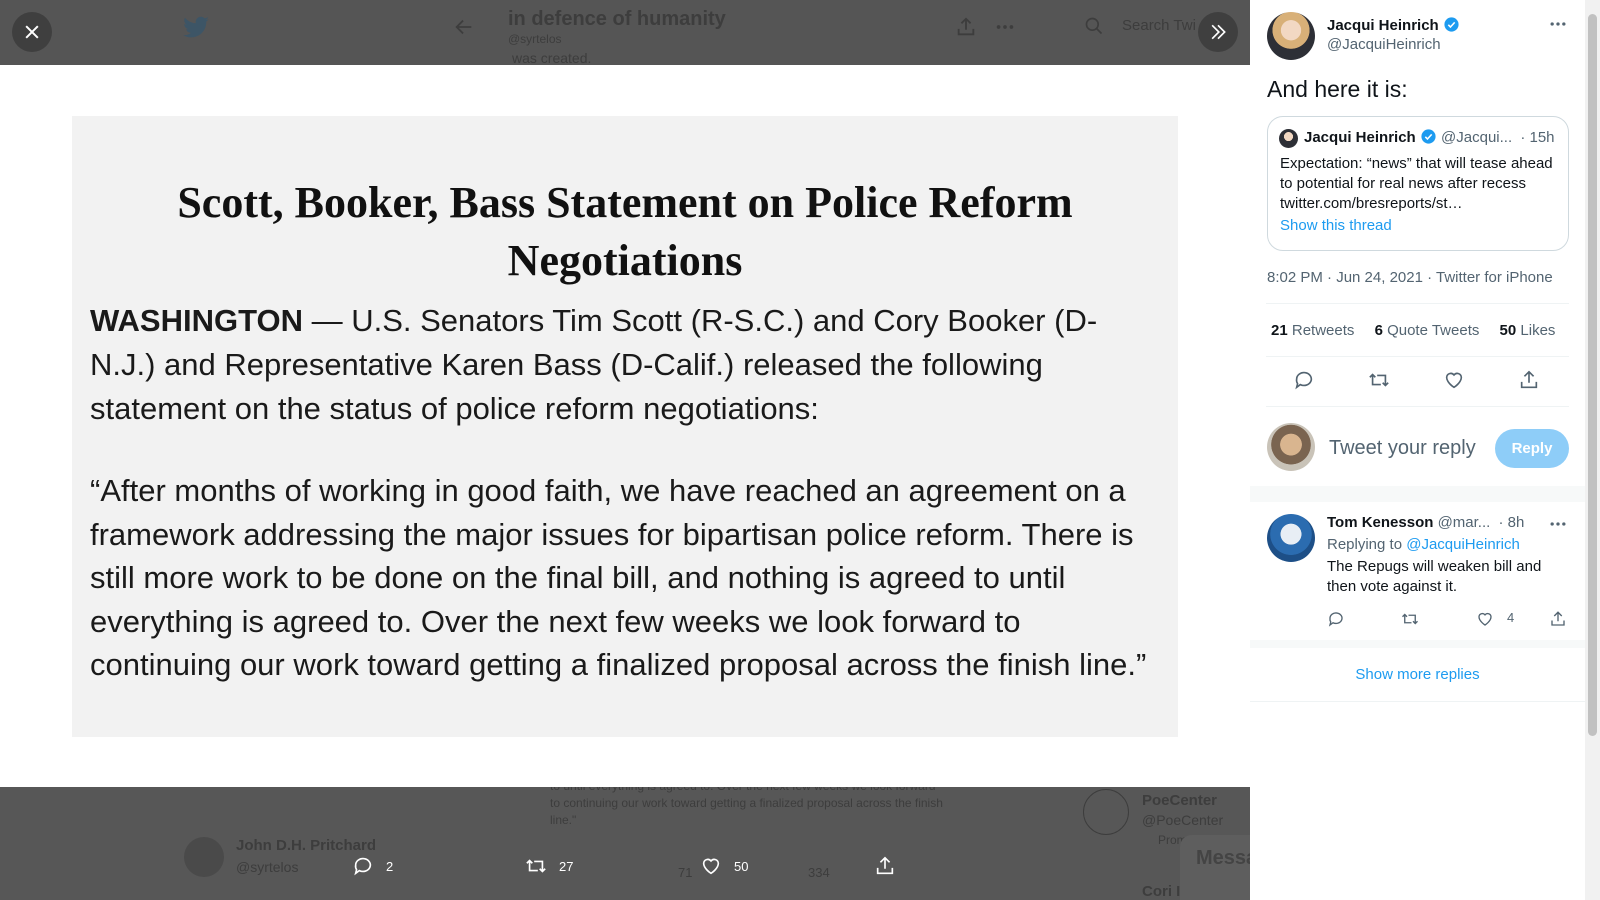  Describe the element at coordinates (1463, 544) in the screenshot. I see `replying-to-handle: @JacquiHeinrich` at that location.